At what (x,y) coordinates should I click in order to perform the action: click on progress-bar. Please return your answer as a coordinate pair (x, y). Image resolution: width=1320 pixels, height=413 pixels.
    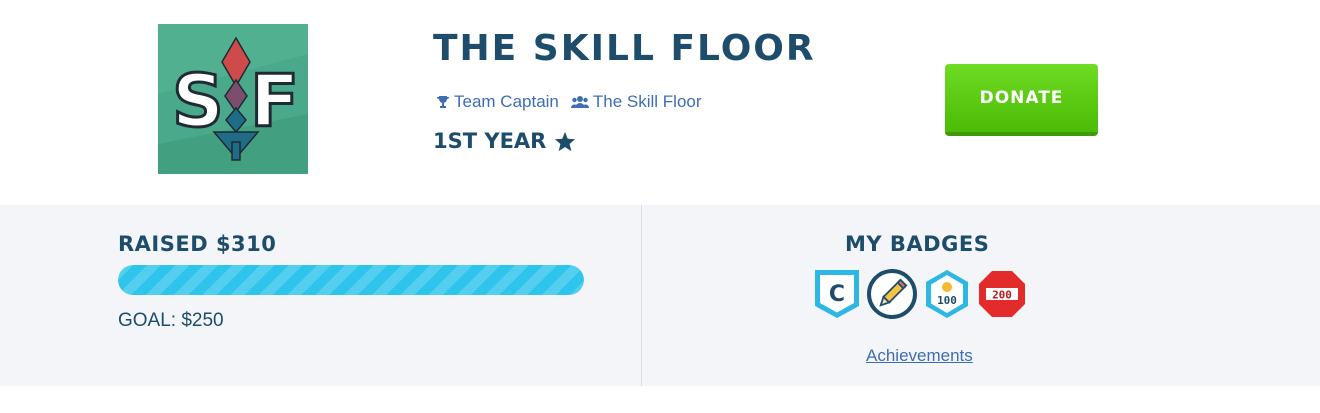
    Looking at the image, I should click on (351, 280).